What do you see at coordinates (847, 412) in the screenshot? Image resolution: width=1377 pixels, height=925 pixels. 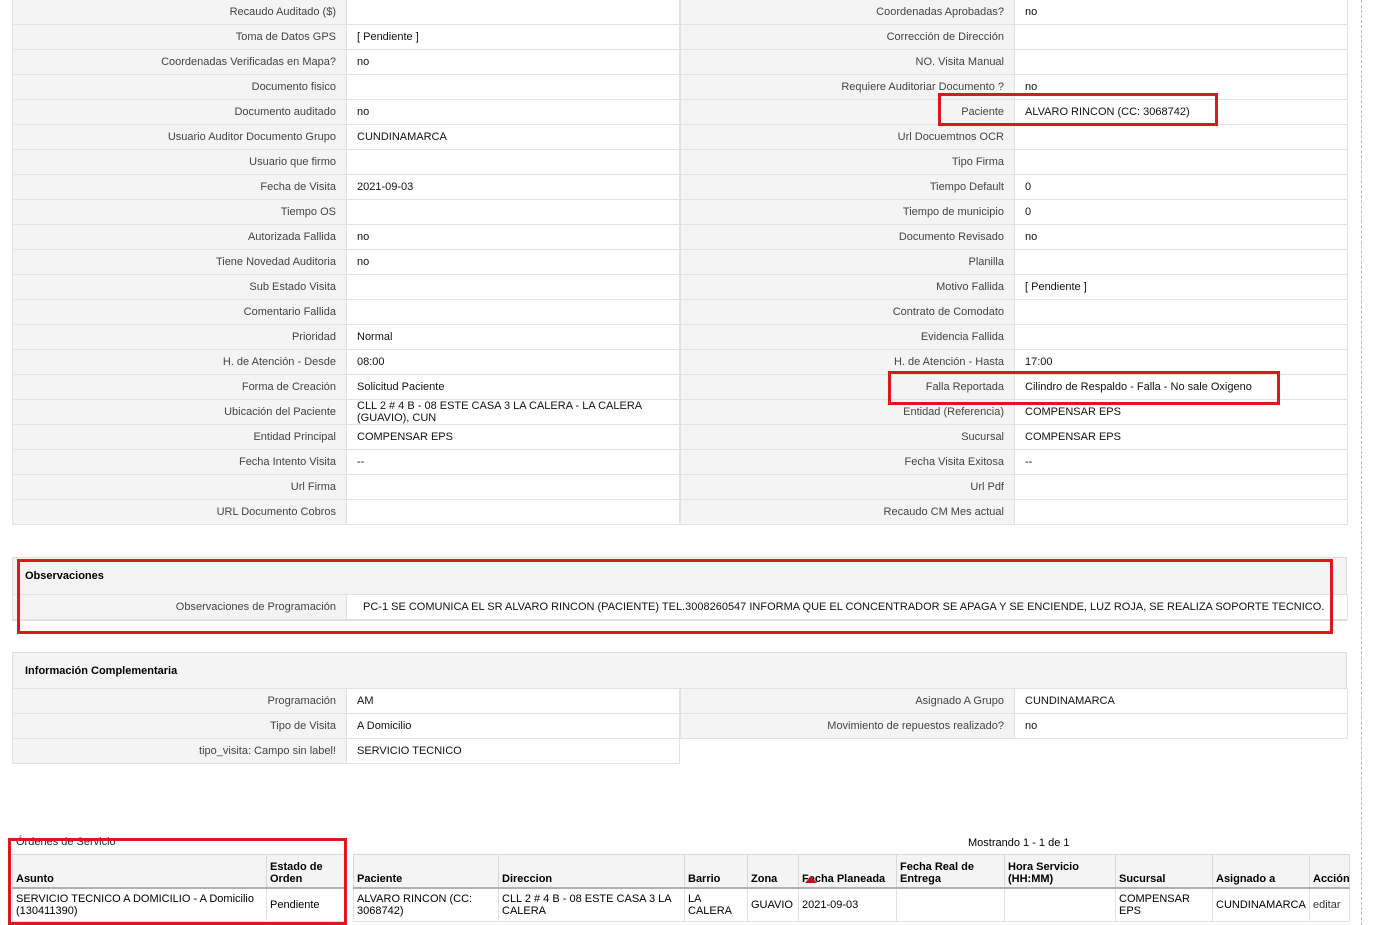 I see `field-label: Entidad (Referencia)` at bounding box center [847, 412].